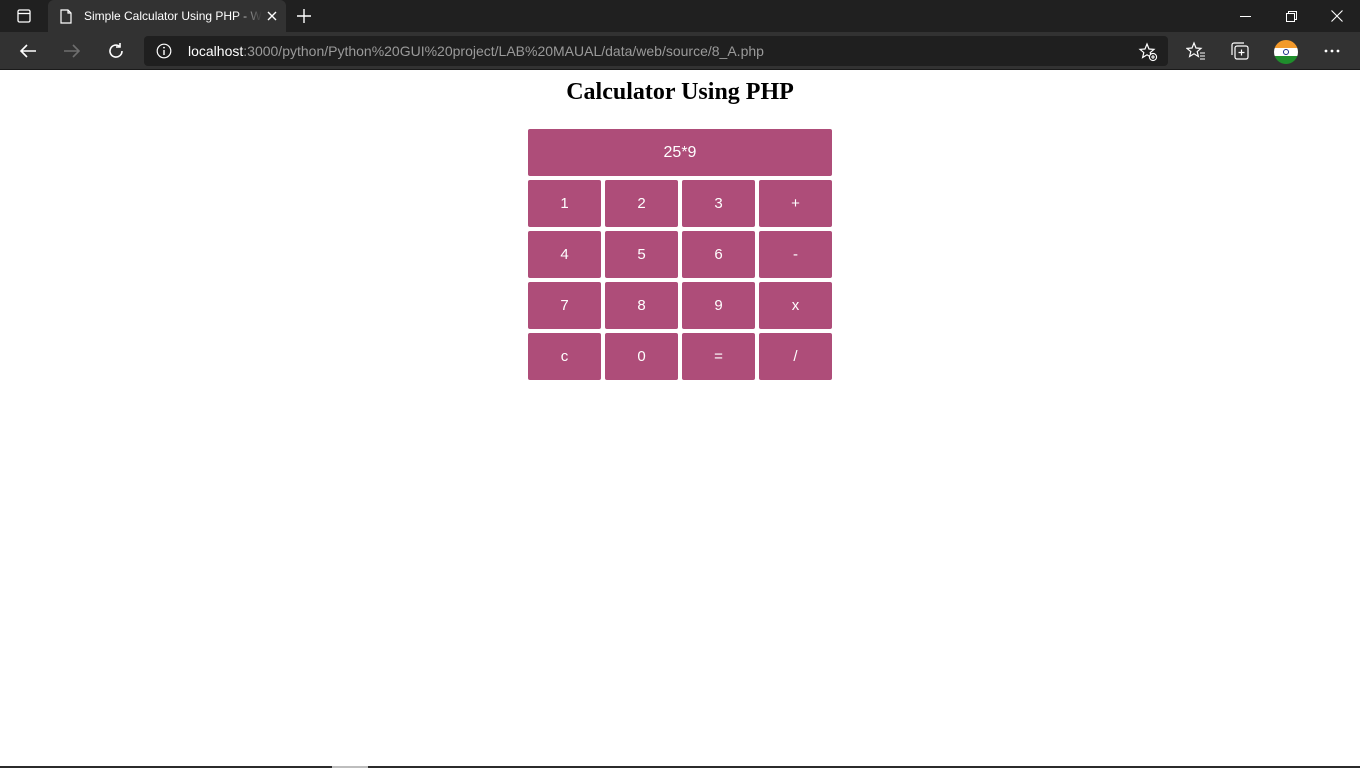 The width and height of the screenshot is (1360, 768). What do you see at coordinates (795, 254) in the screenshot?
I see `key-subtract-button: -` at bounding box center [795, 254].